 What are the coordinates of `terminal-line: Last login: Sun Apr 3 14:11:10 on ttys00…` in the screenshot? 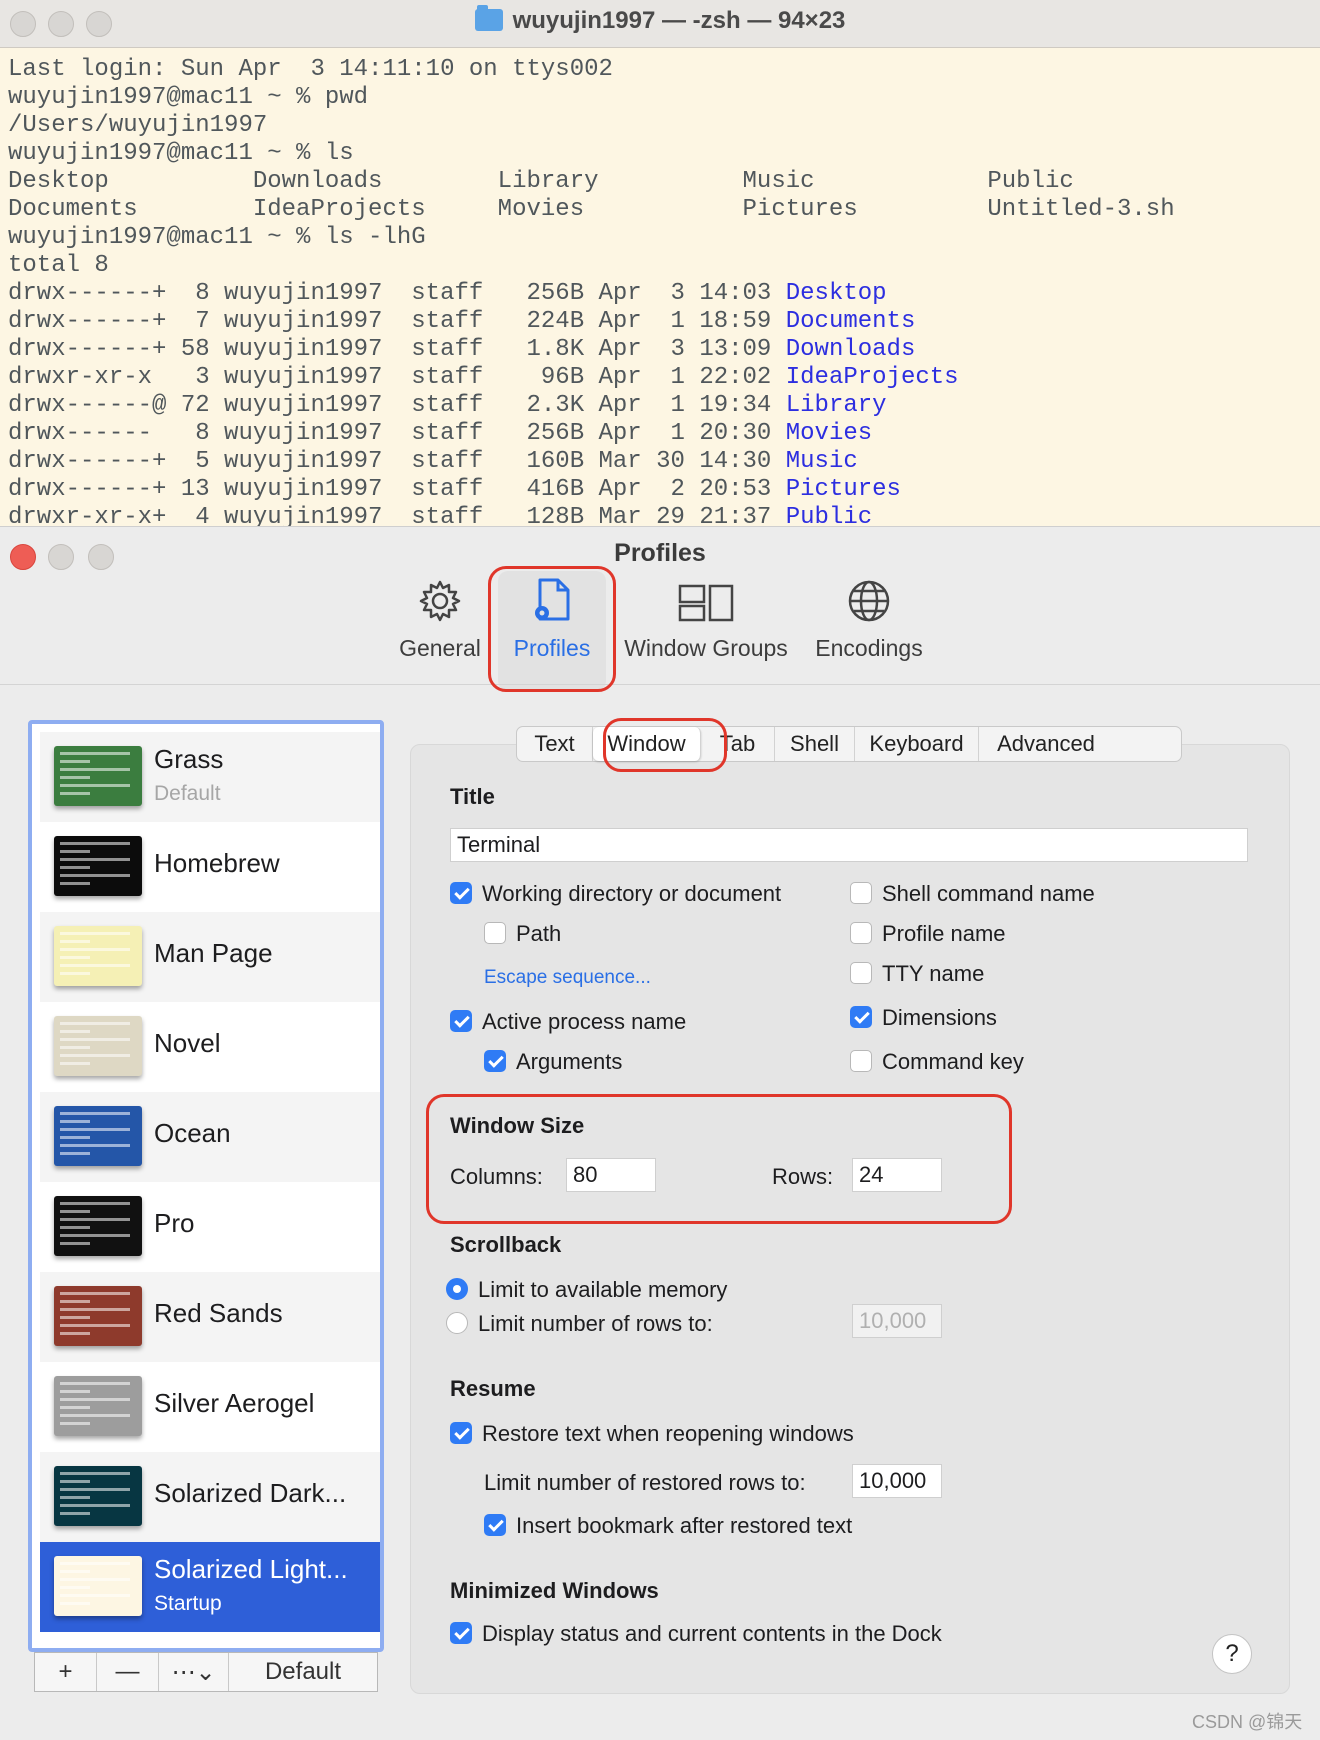 It's located at (664, 70).